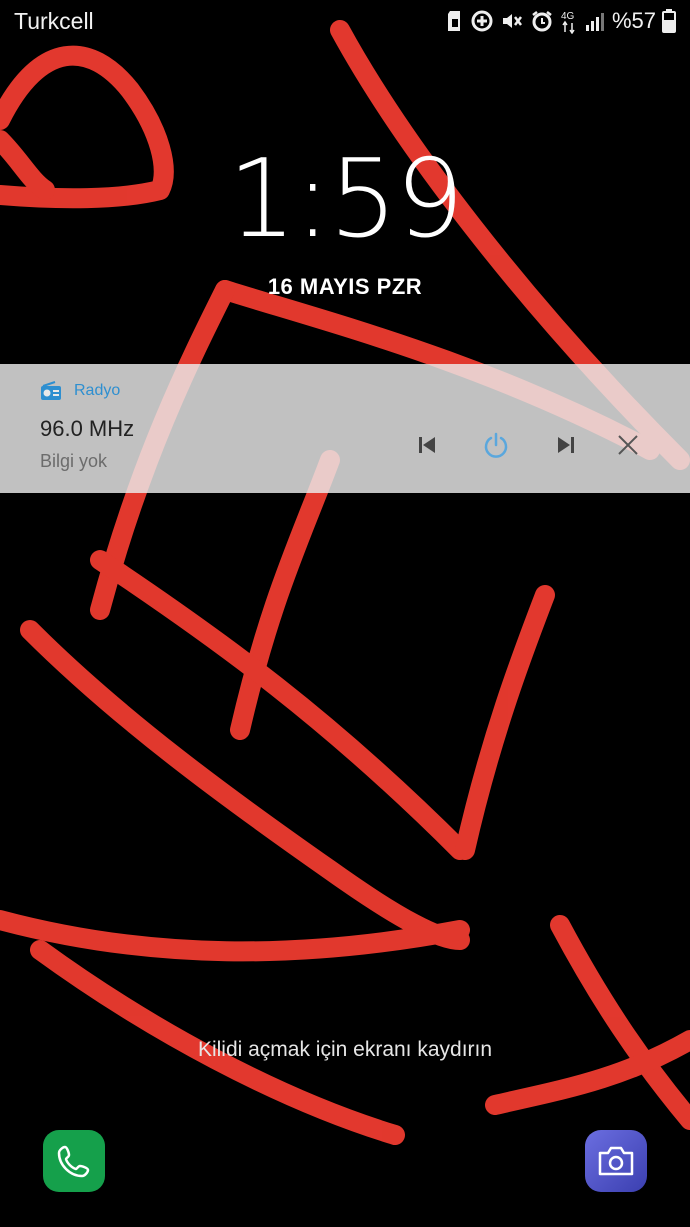 This screenshot has height=1227, width=690. I want to click on phone-icon, so click(73, 1161).